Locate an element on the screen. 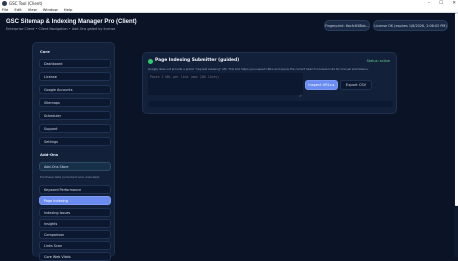 The image size is (458, 261). inspect-urls-button: Inspect URLs ▸ is located at coordinates (321, 85).